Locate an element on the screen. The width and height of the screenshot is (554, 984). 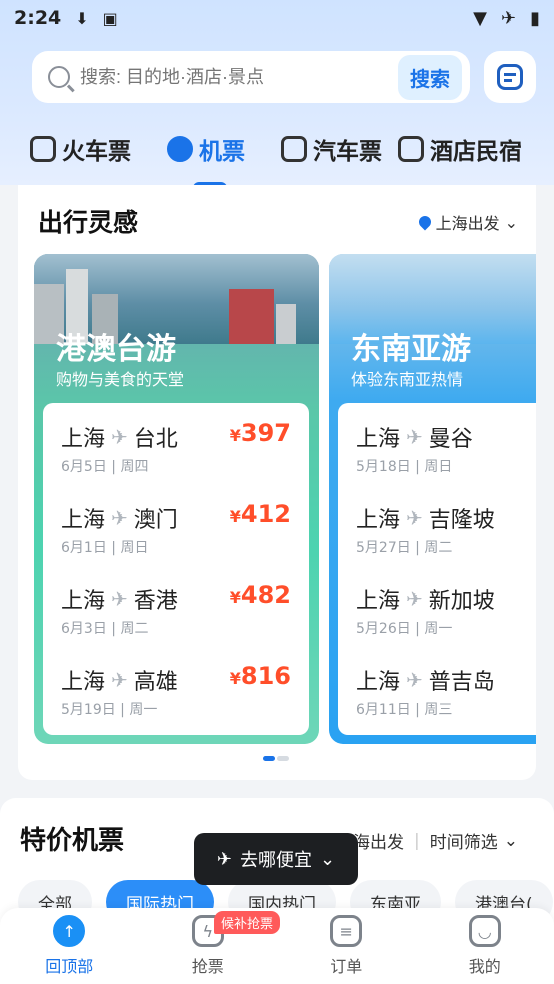
nav-back-to-top: ↑ 回顶部 is located at coordinates (69, 946).